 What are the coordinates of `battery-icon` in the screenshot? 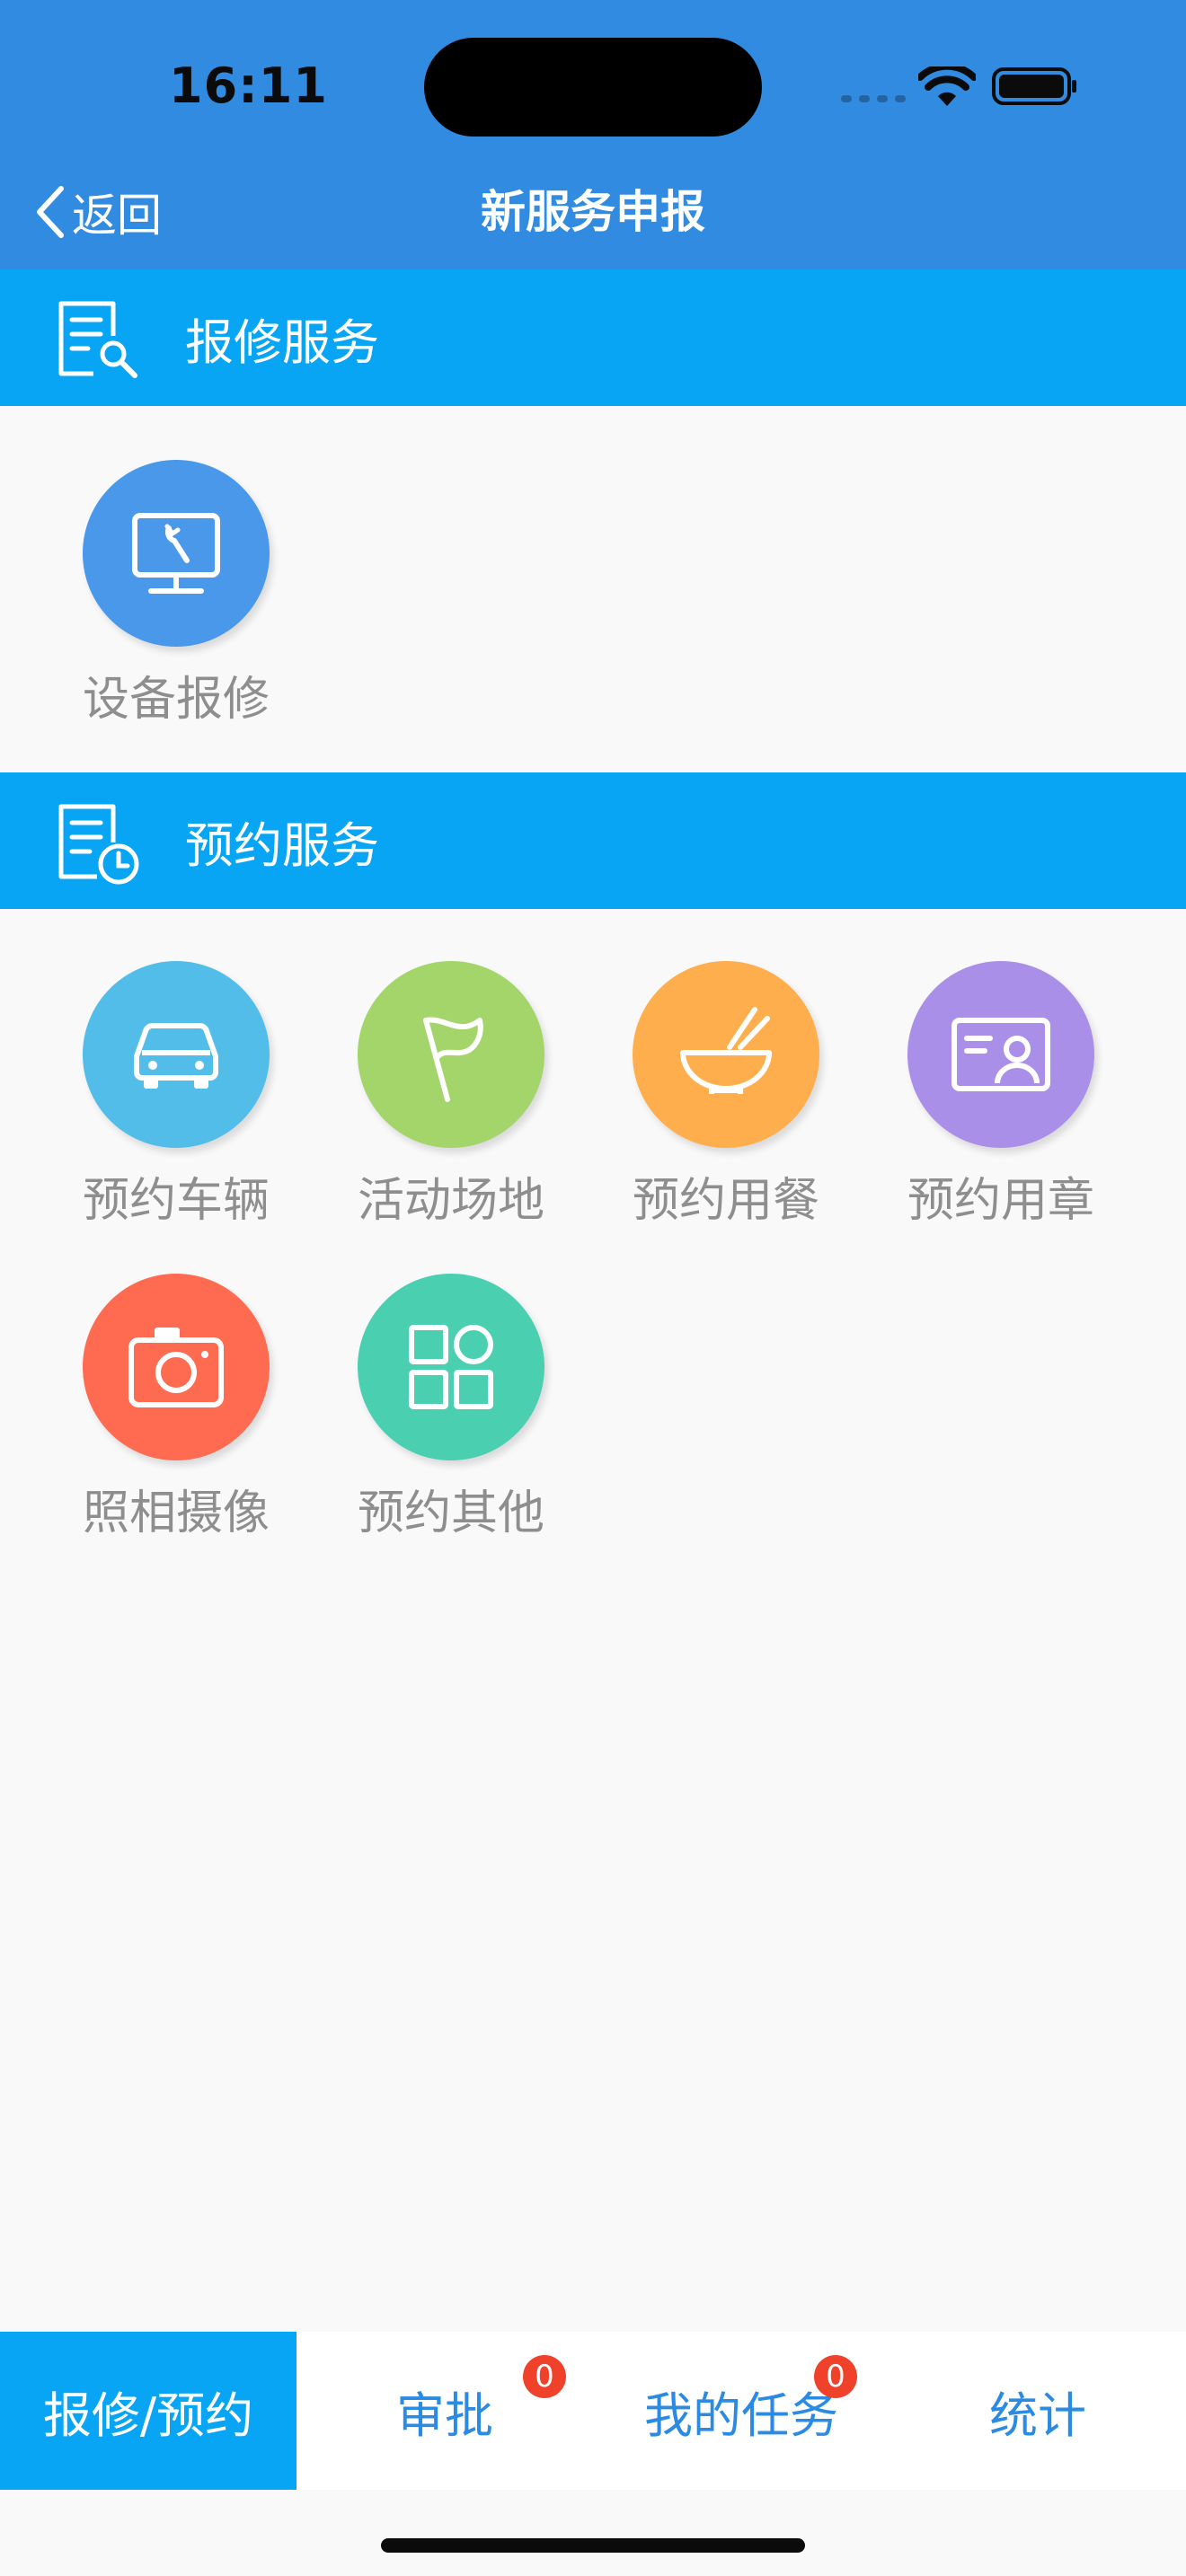 It's located at (1034, 86).